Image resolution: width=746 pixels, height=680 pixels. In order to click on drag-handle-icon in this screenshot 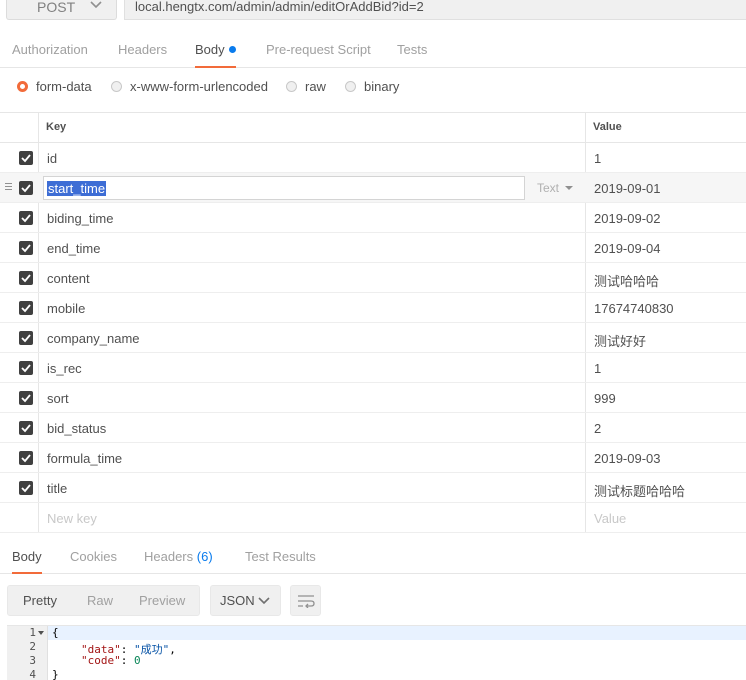, I will do `click(8, 188)`.